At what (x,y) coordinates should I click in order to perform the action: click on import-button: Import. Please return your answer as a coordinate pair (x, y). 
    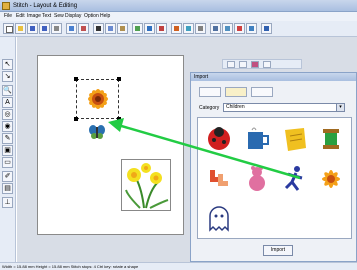
    Looking at the image, I should click on (278, 250).